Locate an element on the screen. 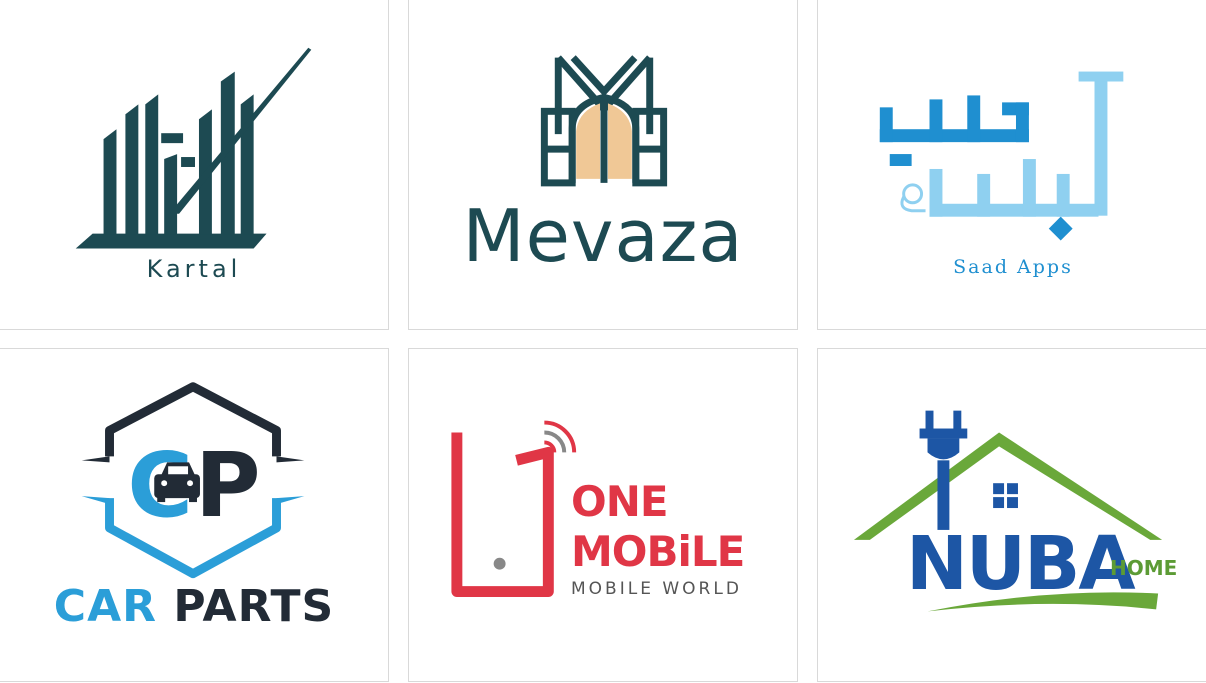 Image resolution: width=1206 pixels, height=683 pixels. nuba-wordmark: NUBA is located at coordinates (1021, 564).